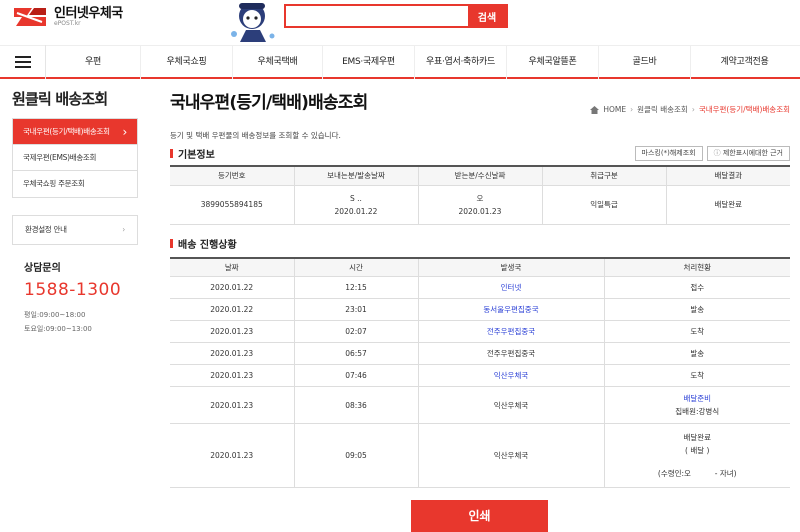 The width and height of the screenshot is (800, 532). I want to click on table-row: 2020.01.23 02:07 전주우편집중국 도착, so click(480, 331).